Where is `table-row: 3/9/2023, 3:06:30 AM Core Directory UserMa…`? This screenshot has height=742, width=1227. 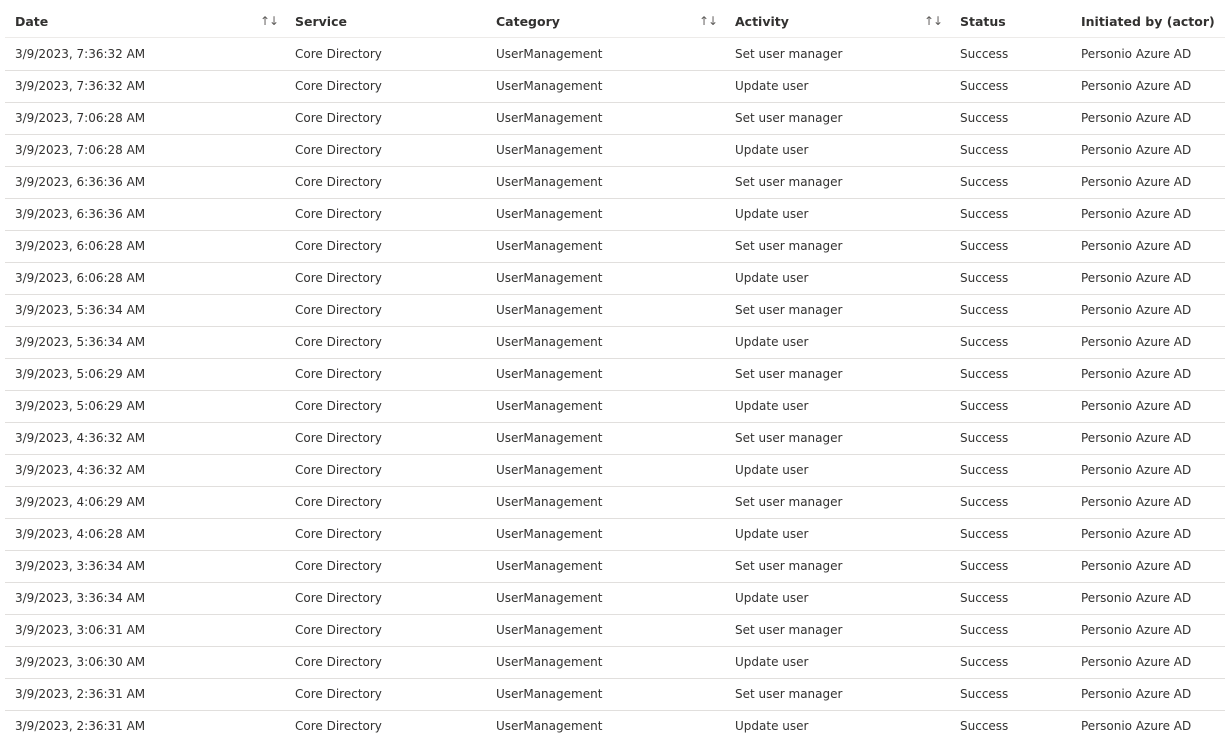
table-row: 3/9/2023, 3:06:30 AM Core Directory UserMa… is located at coordinates (615, 663).